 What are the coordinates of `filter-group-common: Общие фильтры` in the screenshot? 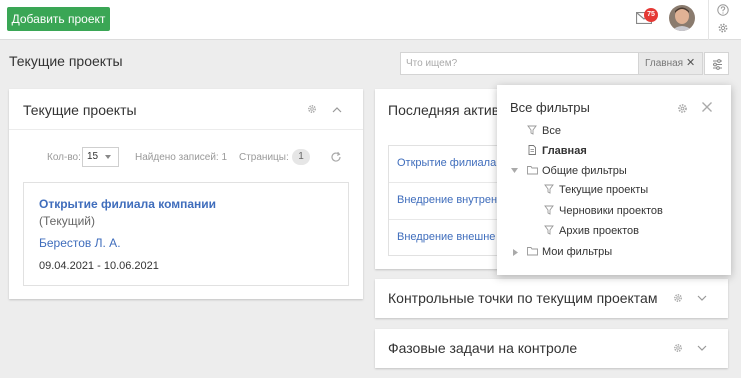 It's located at (612, 171).